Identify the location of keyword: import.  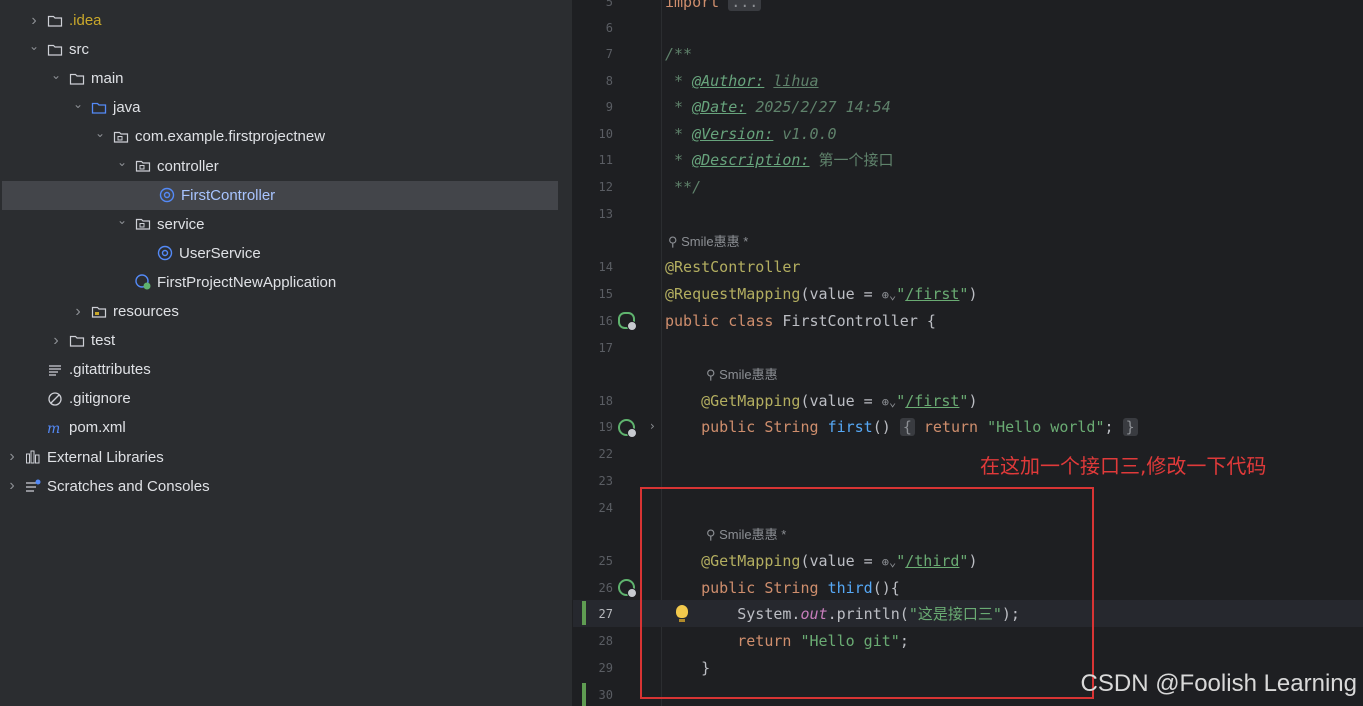
(692, 5).